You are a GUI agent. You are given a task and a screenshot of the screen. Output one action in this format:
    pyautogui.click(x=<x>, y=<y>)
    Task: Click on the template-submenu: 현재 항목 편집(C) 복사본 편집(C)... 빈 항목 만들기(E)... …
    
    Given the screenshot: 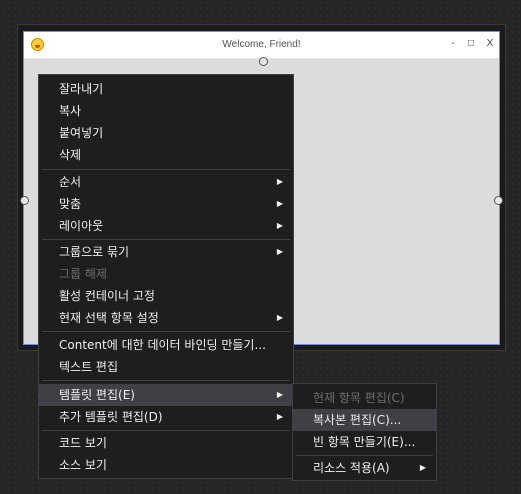 What is the action you would take?
    pyautogui.click(x=364, y=432)
    